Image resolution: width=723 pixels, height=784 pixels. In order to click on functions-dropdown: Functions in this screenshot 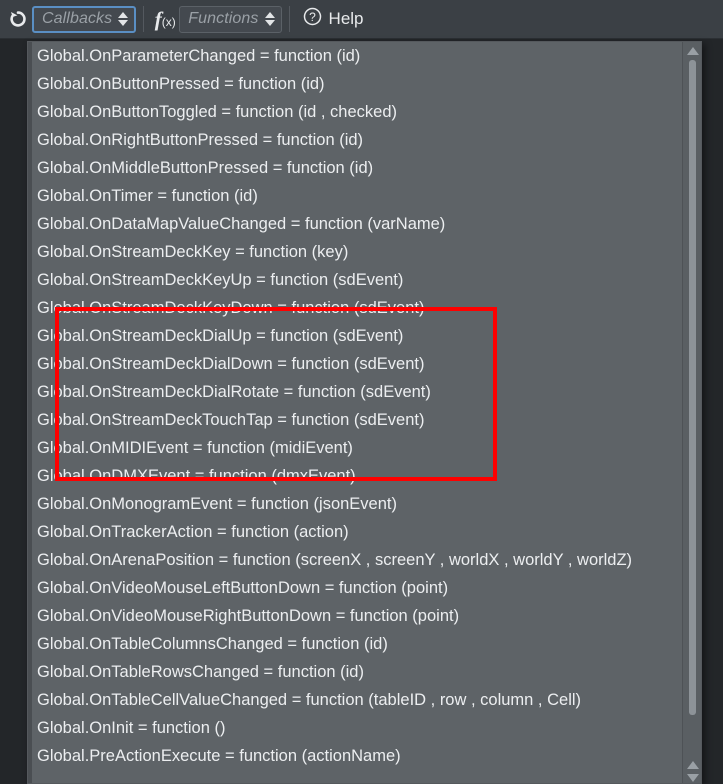, I will do `click(230, 19)`.